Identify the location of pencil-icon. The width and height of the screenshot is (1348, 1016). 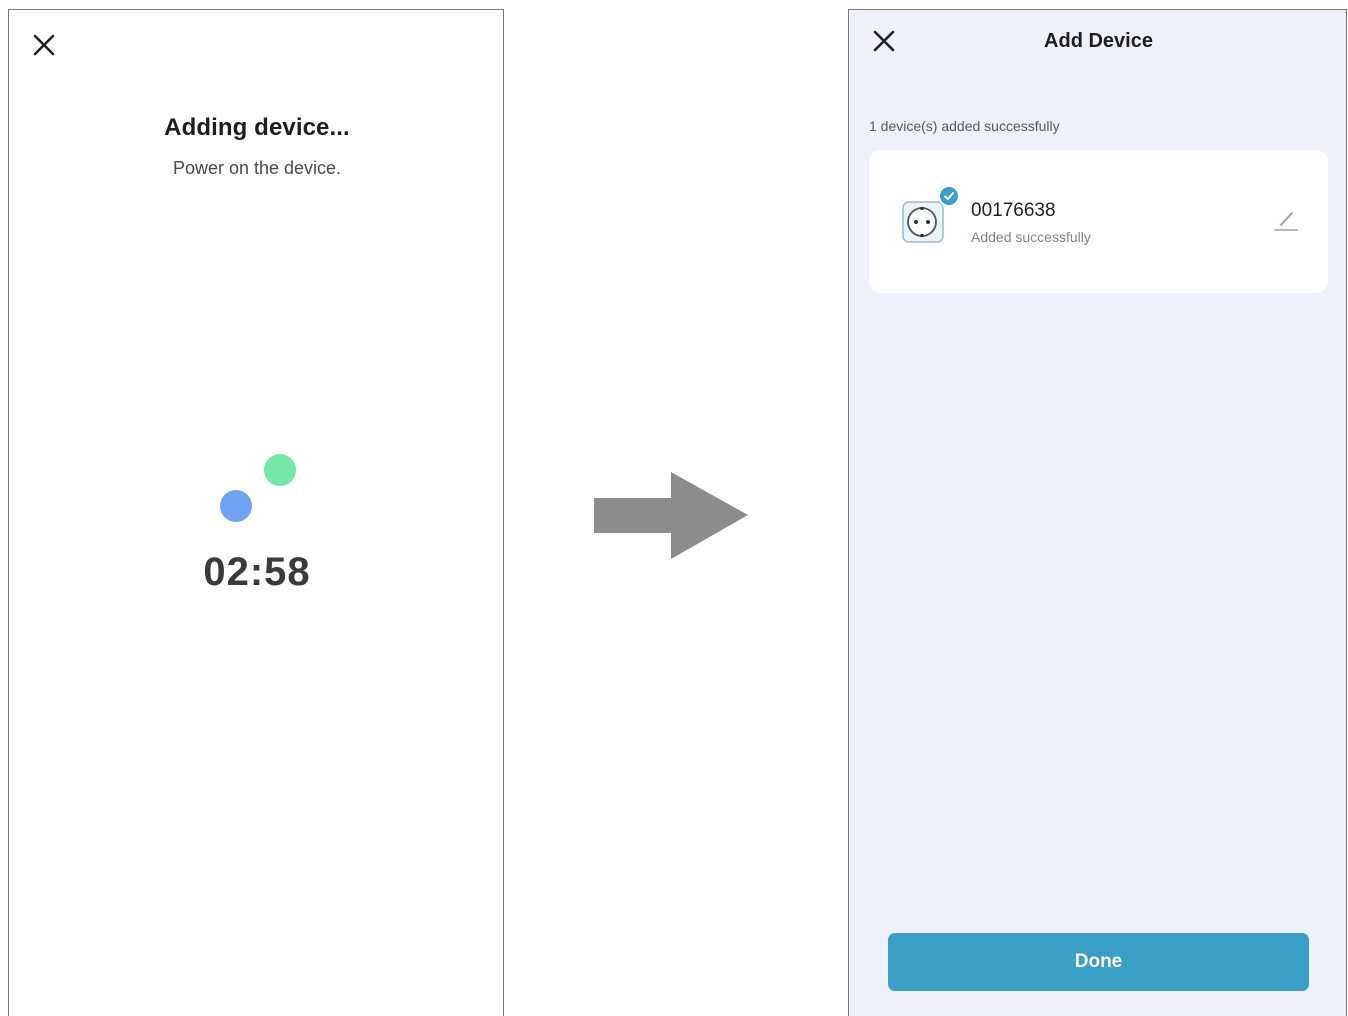
(1286, 221).